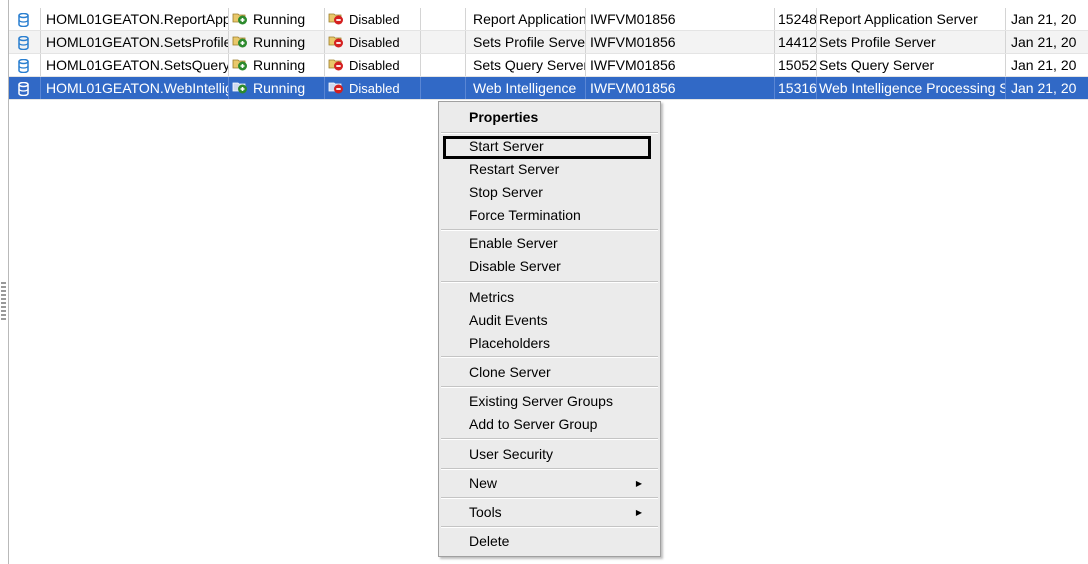 The width and height of the screenshot is (1088, 564). I want to click on menu-item-disable-server: Disable Server, so click(549, 266).